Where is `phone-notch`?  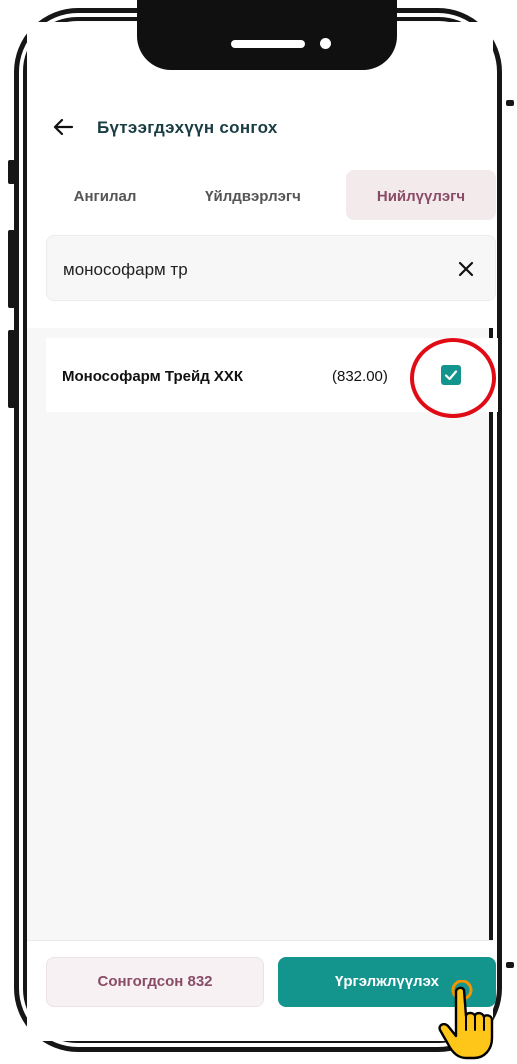
phone-notch is located at coordinates (267, 35).